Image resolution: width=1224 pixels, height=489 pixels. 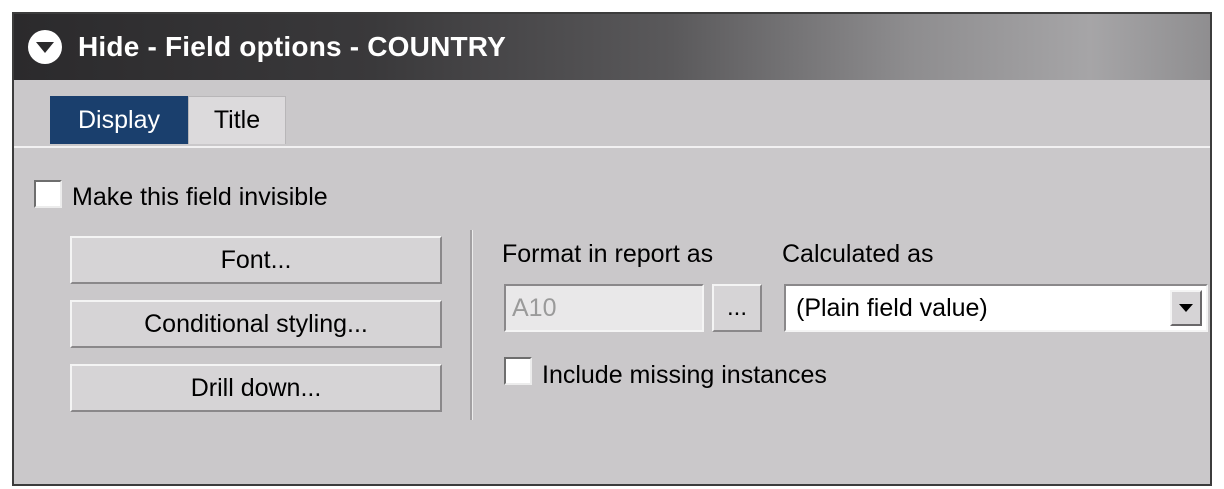 I want to click on include-missing-label: Include missing instances, so click(x=684, y=375).